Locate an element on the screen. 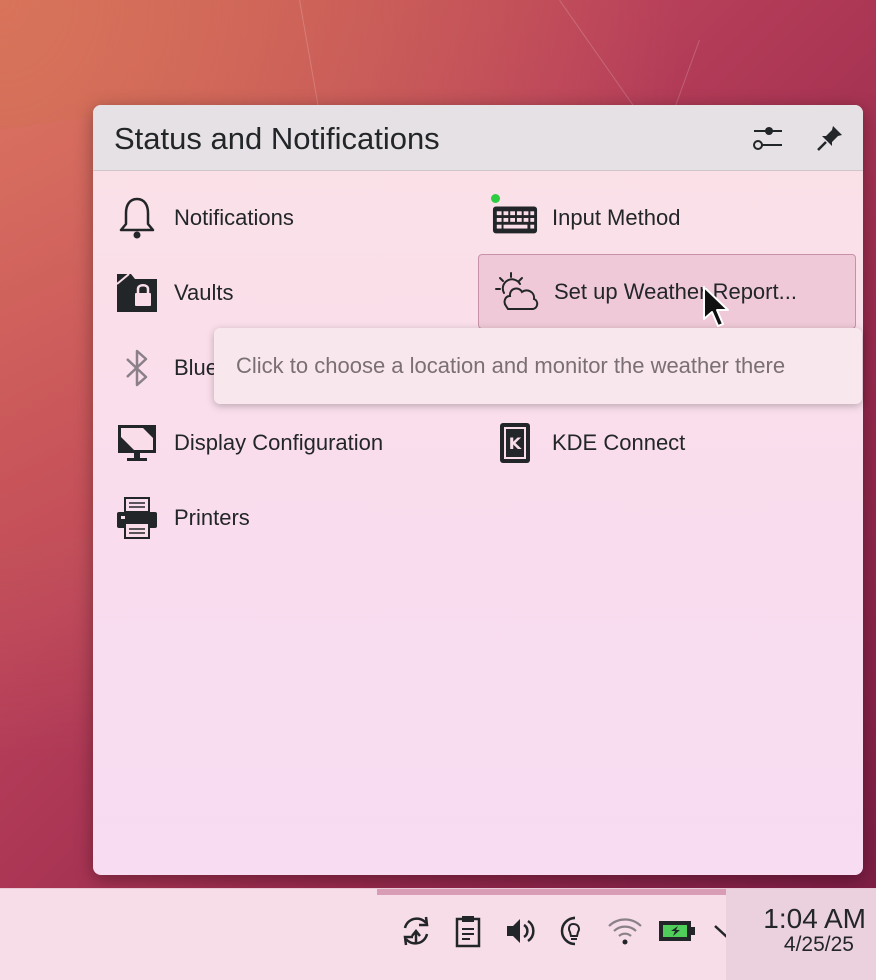  display-configuration-item: Display Configuration is located at coordinates (284, 443).